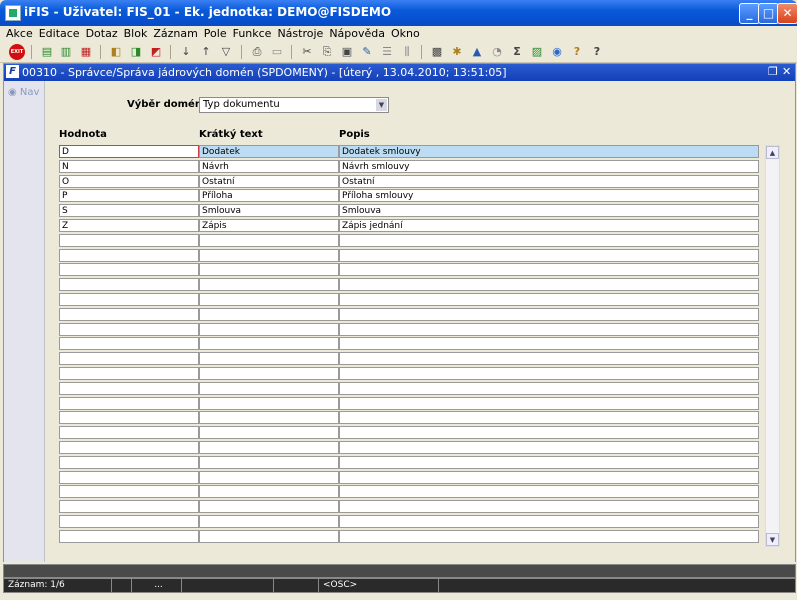 This screenshot has height=600, width=797. I want to click on sort-descending-icon: ↑, so click(206, 52).